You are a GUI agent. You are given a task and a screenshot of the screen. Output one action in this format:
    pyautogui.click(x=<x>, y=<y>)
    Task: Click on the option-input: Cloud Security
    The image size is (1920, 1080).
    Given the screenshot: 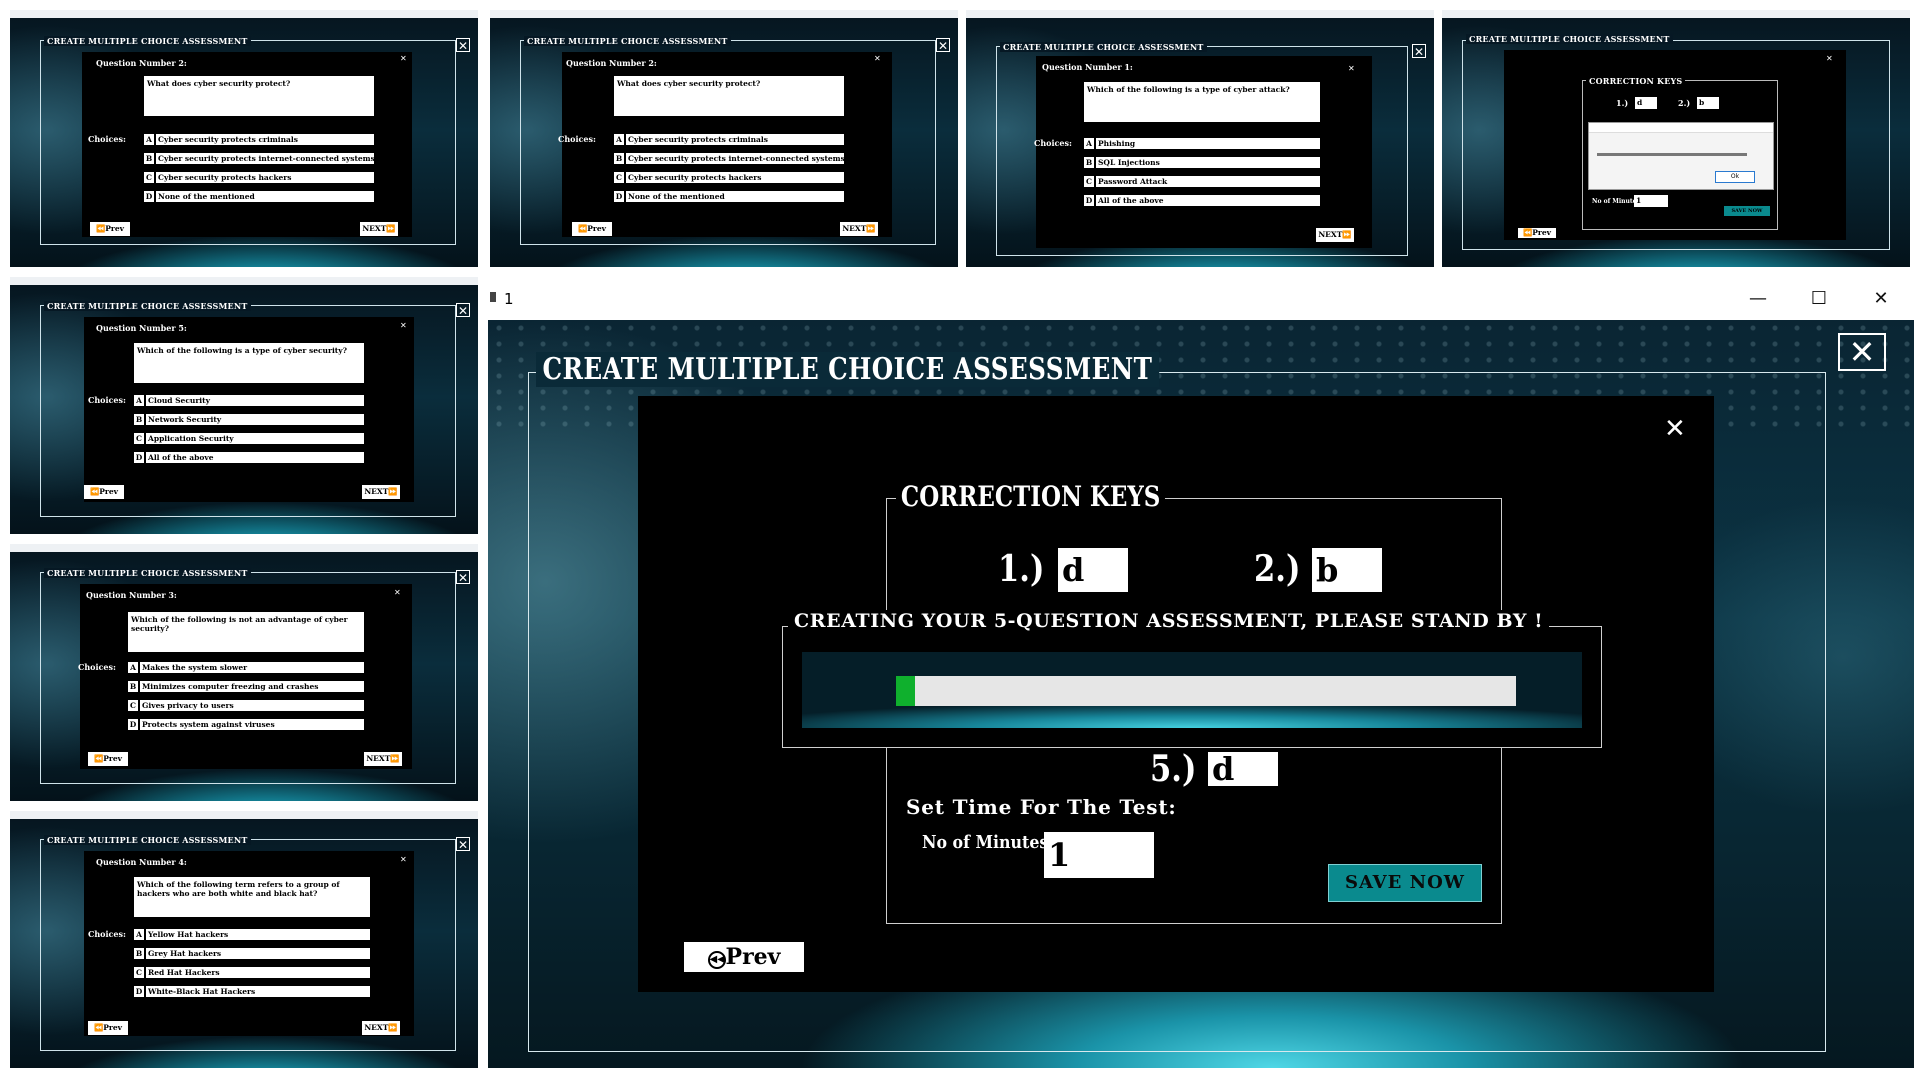 What is the action you would take?
    pyautogui.click(x=255, y=400)
    